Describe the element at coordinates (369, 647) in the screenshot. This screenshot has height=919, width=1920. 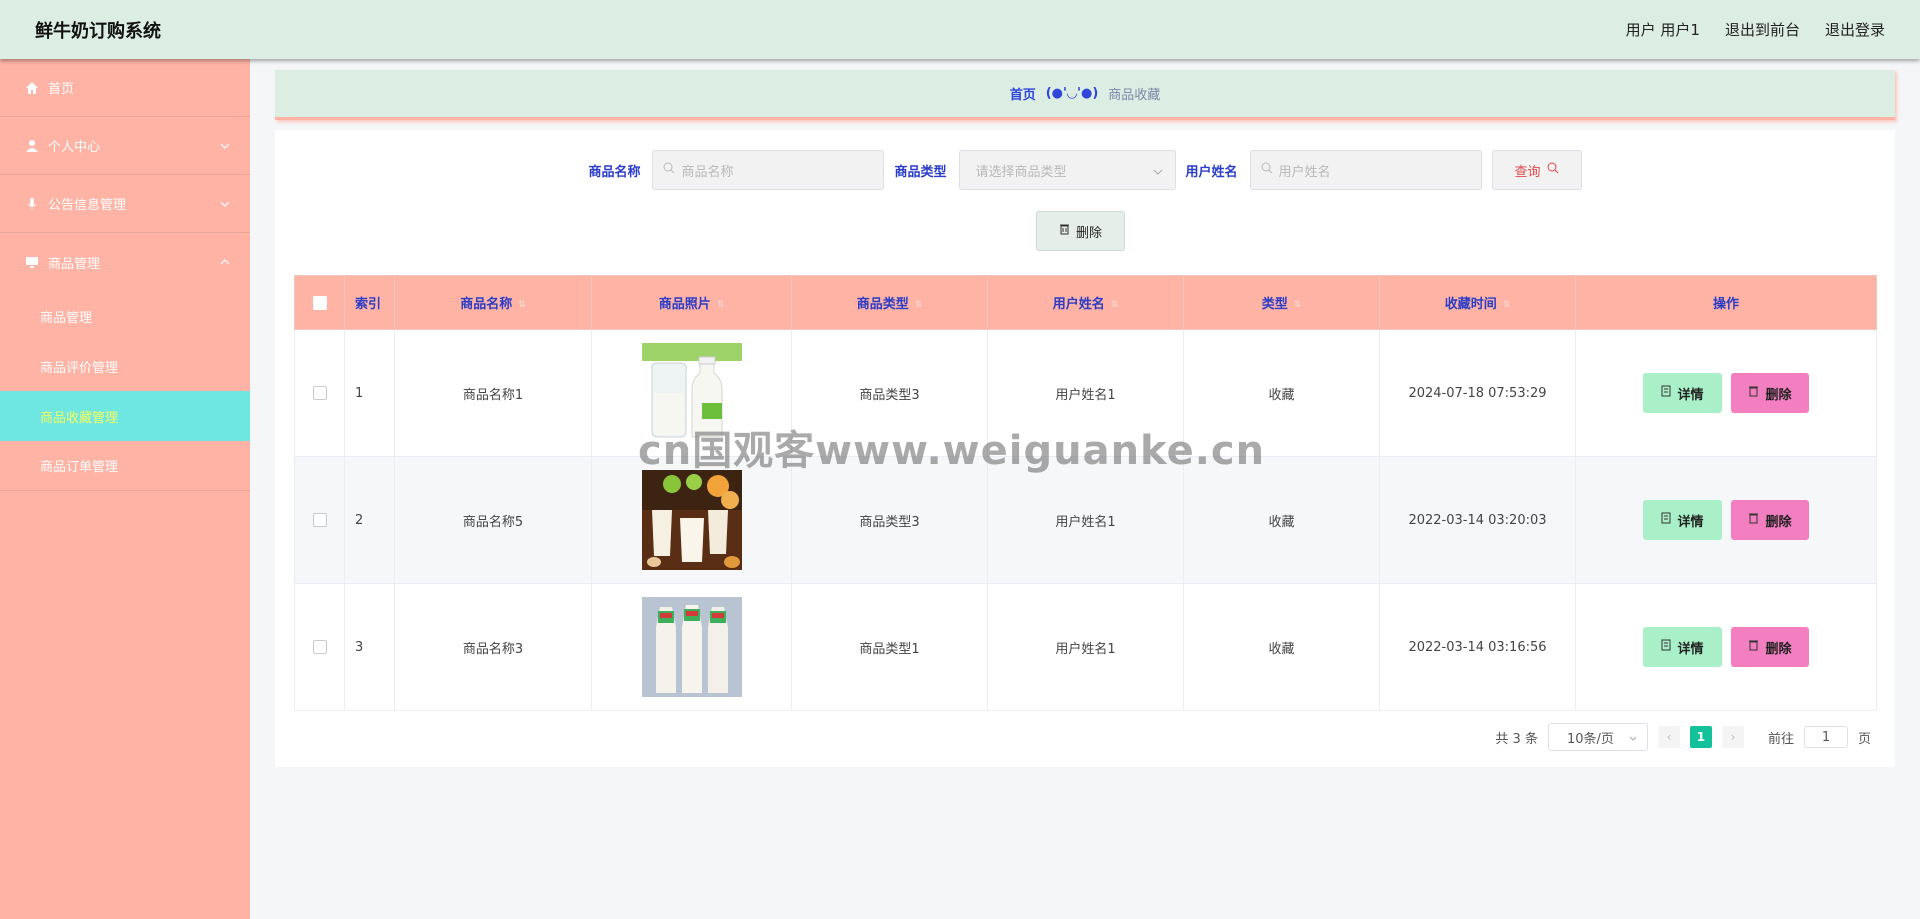
I see `cell-index: 3` at that location.